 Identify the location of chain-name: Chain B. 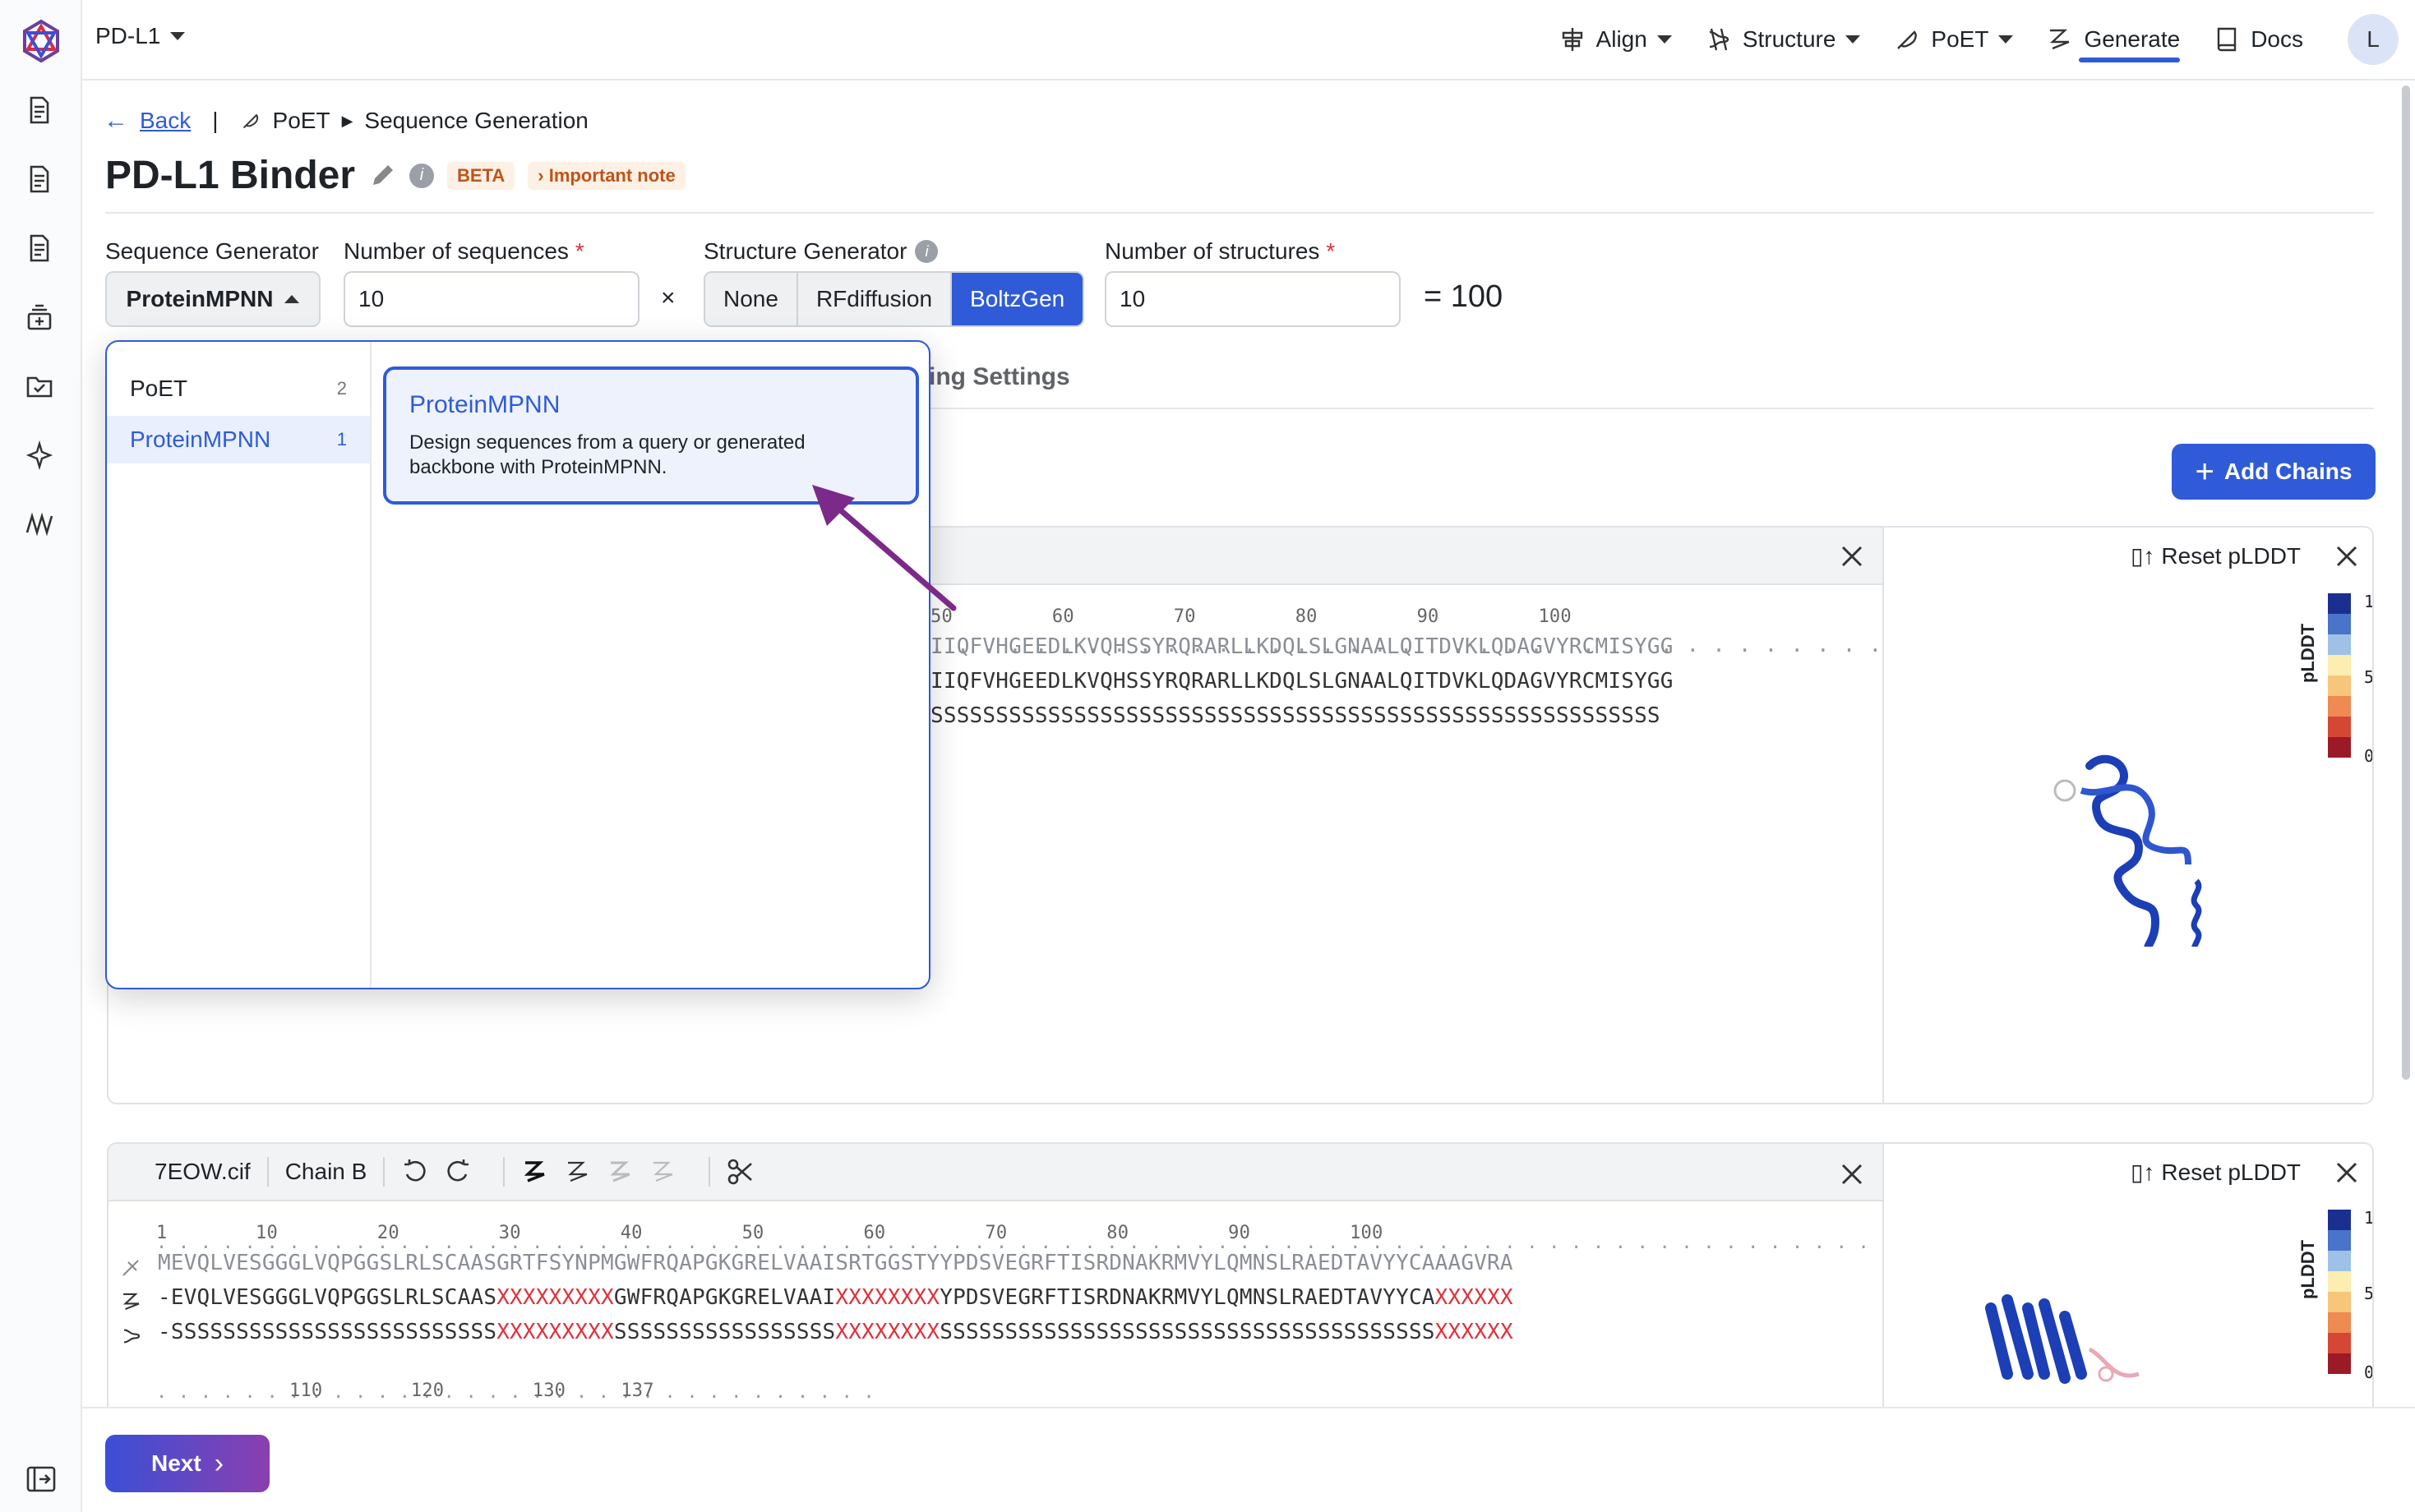
(326, 1172).